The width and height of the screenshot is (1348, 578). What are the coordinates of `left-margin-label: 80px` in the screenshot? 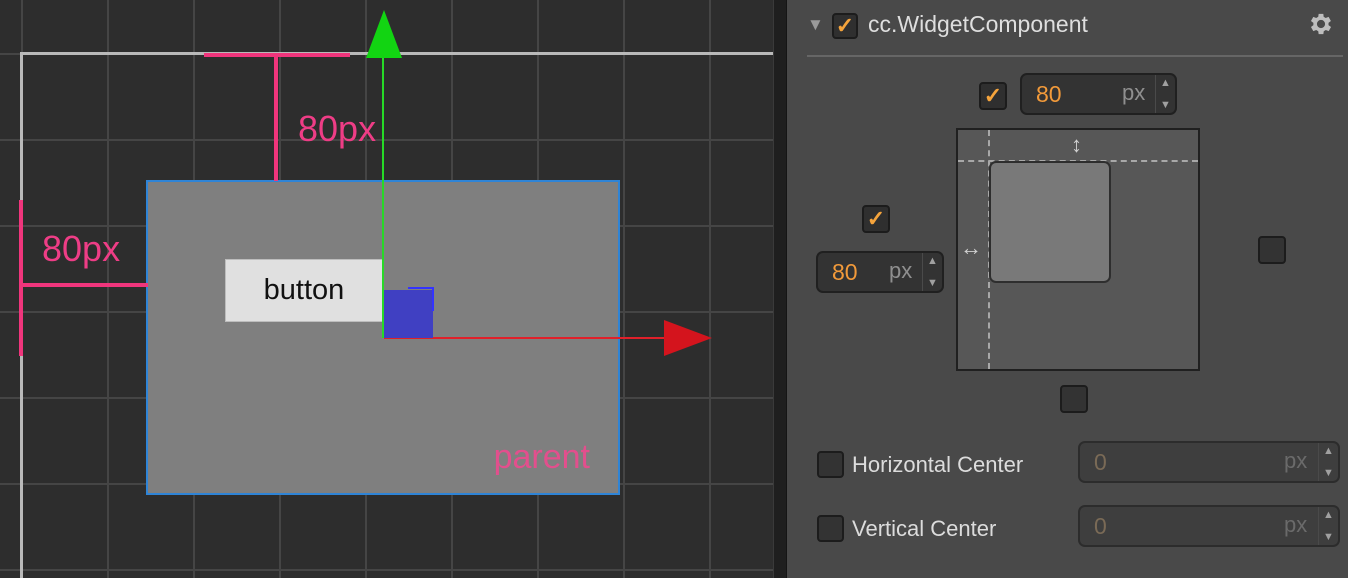 It's located at (81, 248).